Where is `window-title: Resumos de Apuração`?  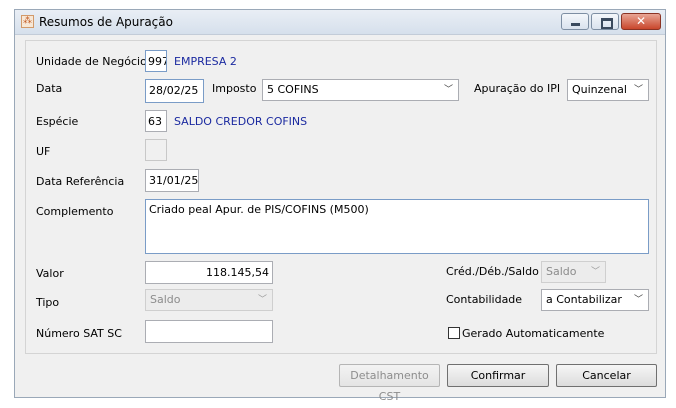 window-title: Resumos de Apuração is located at coordinates (106, 22).